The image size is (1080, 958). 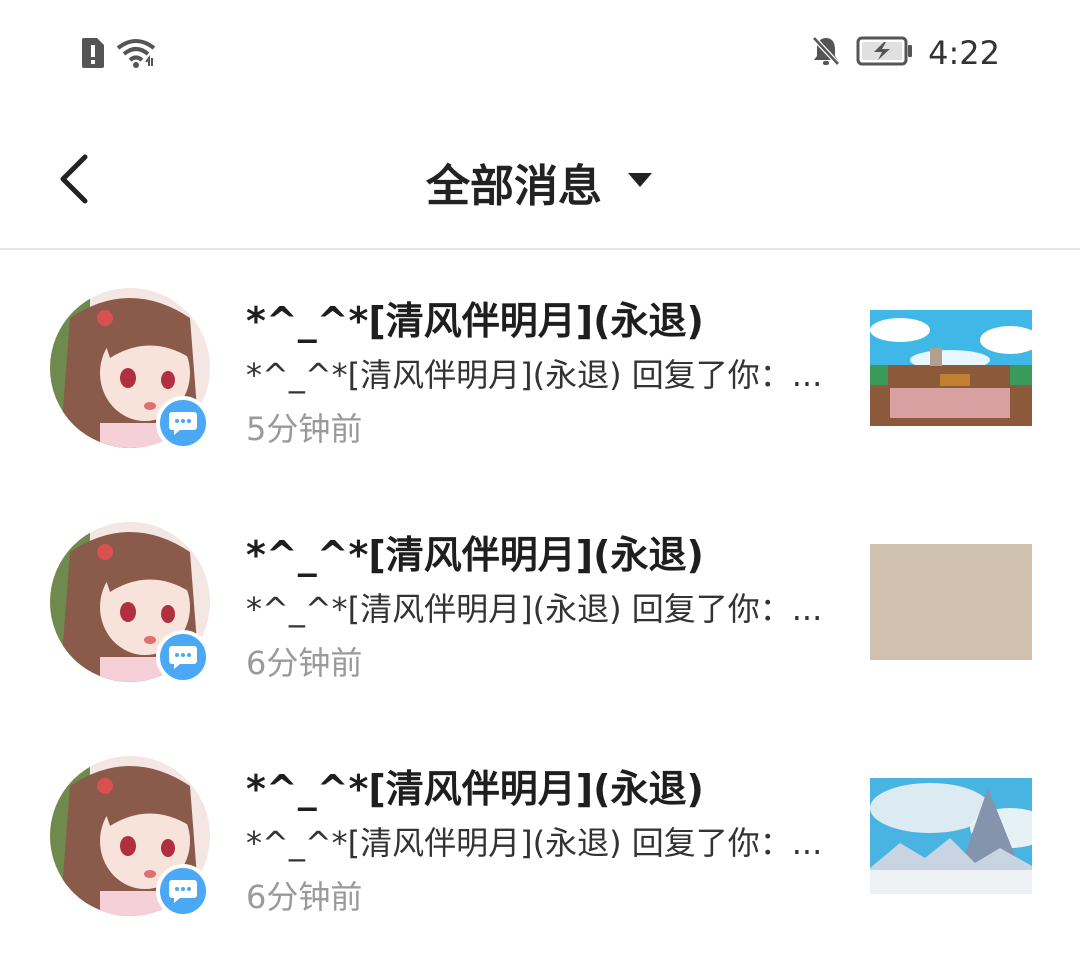 I want to click on battery-charging-icon, so click(x=885, y=53).